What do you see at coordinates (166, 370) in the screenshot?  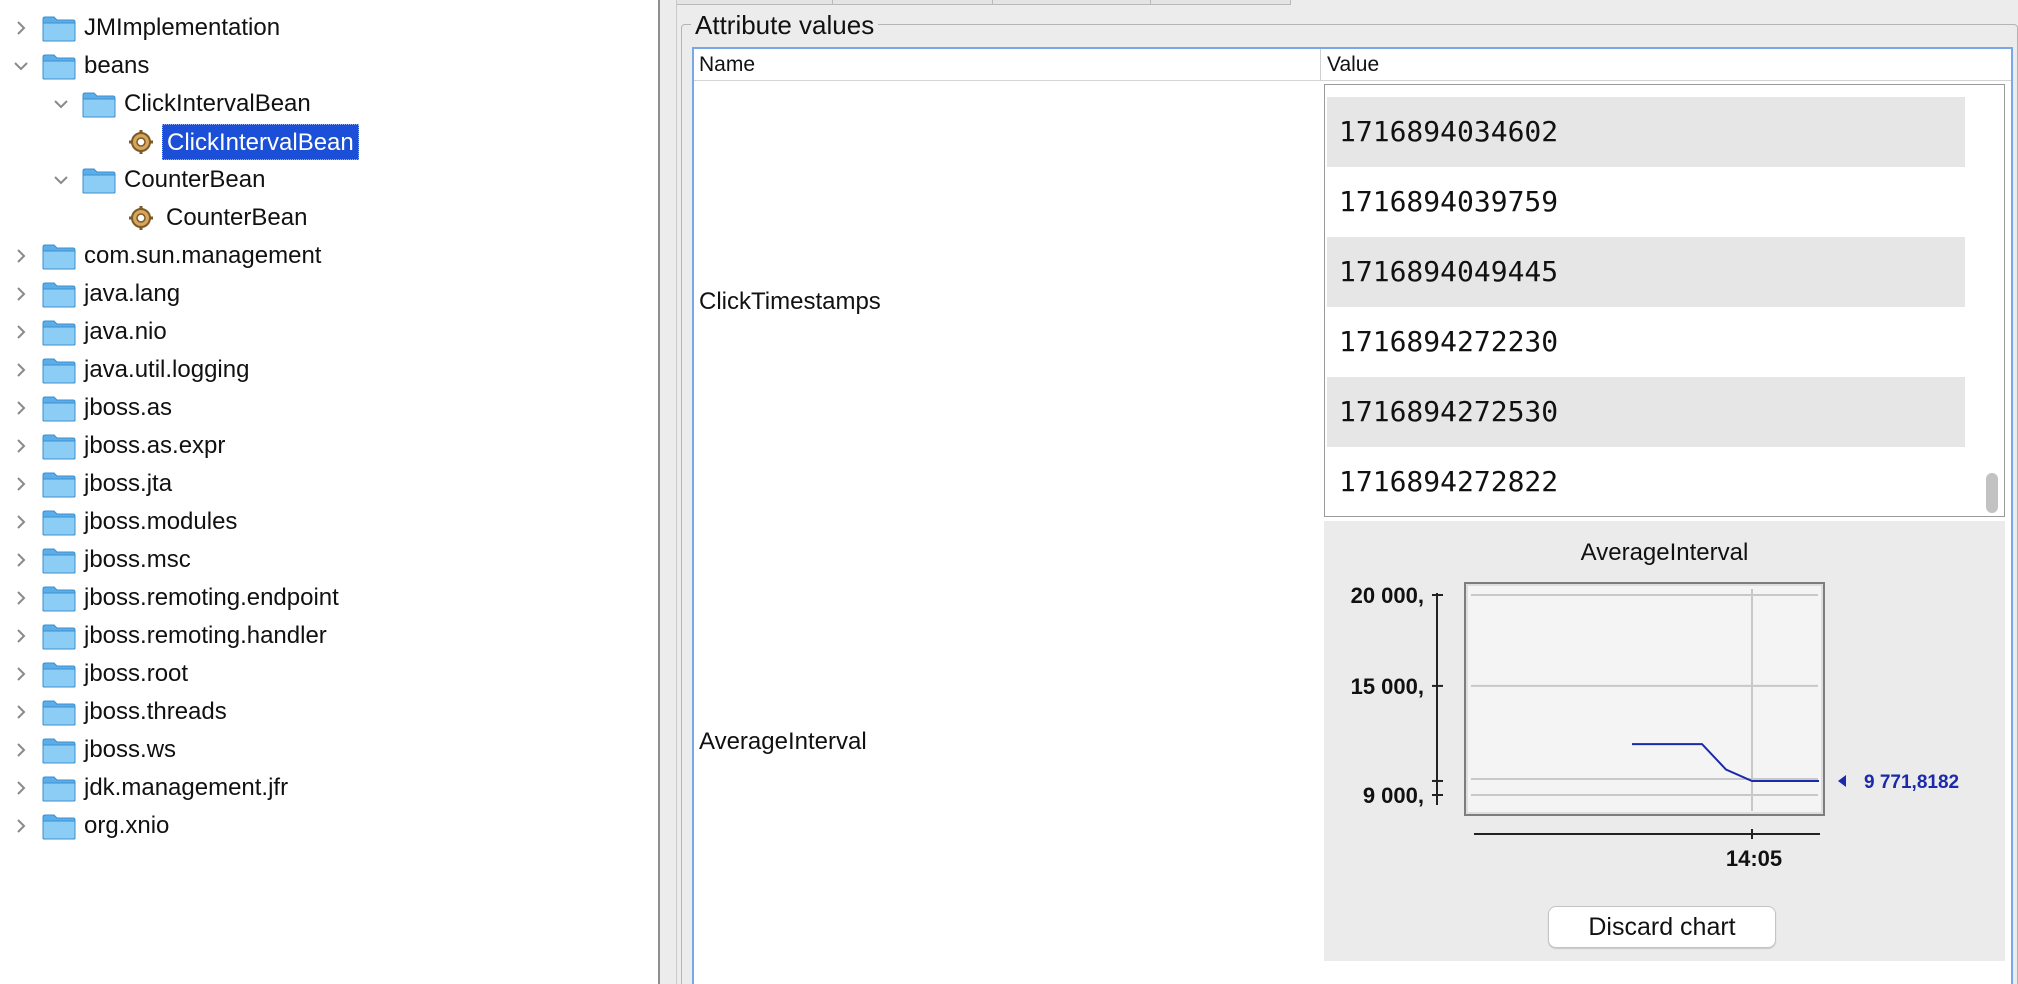 I see `tree-node-label: java.util.logging` at bounding box center [166, 370].